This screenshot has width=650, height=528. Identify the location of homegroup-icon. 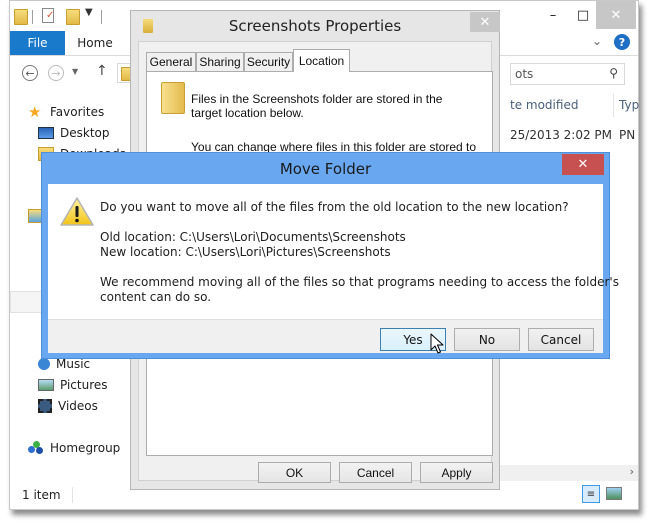
(36, 448).